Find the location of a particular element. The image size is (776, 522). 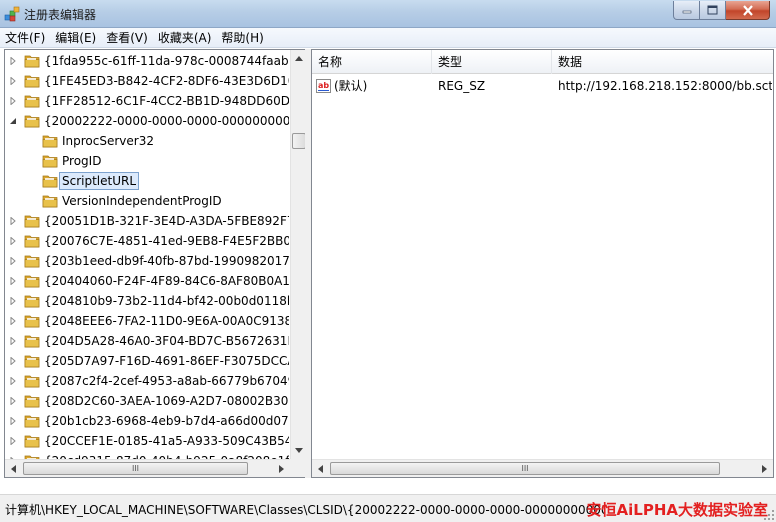

tree-item-label: {208D2C60-3AEA-1069-A2D7-08002B3030 is located at coordinates (166, 401).